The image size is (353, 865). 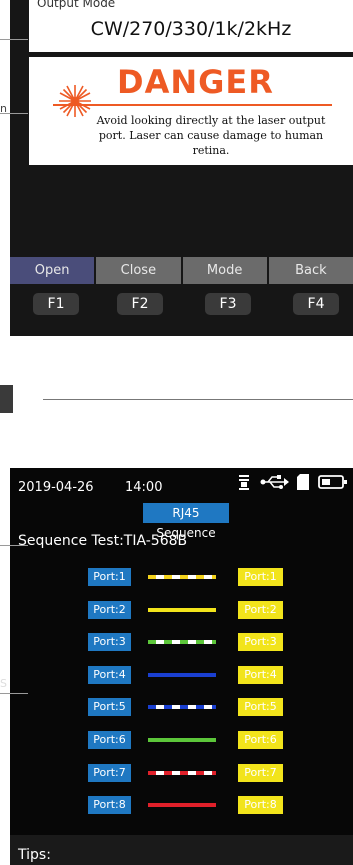 What do you see at coordinates (310, 270) in the screenshot?
I see `back-softkey: Back` at bounding box center [310, 270].